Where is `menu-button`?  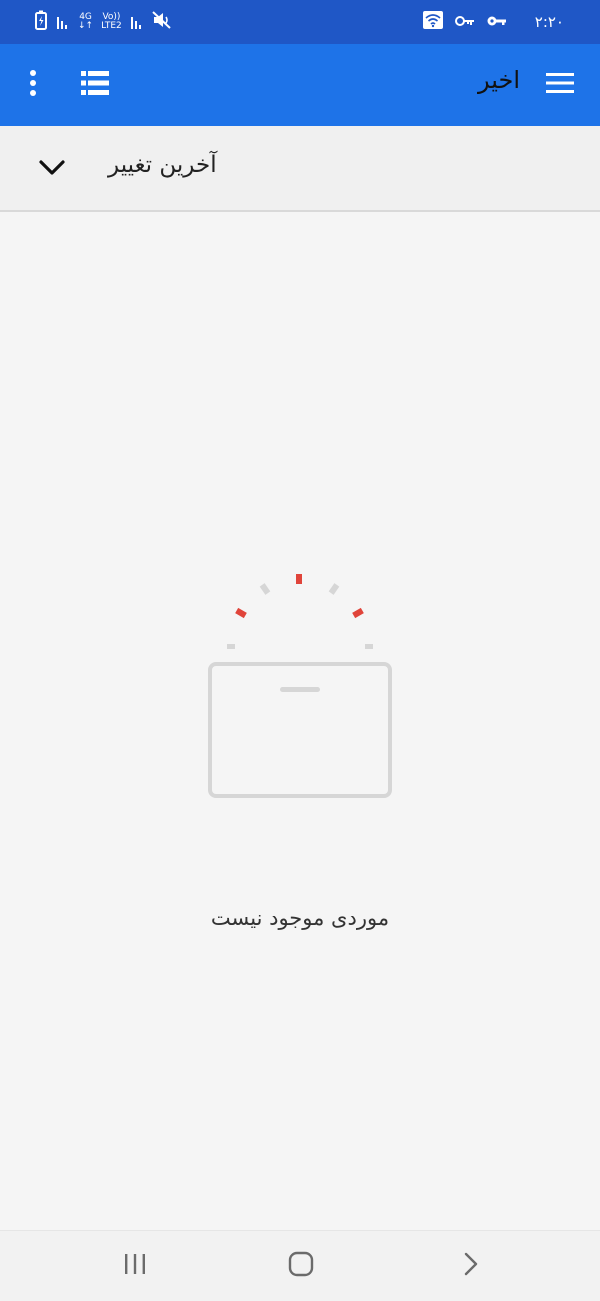
menu-button is located at coordinates (560, 85).